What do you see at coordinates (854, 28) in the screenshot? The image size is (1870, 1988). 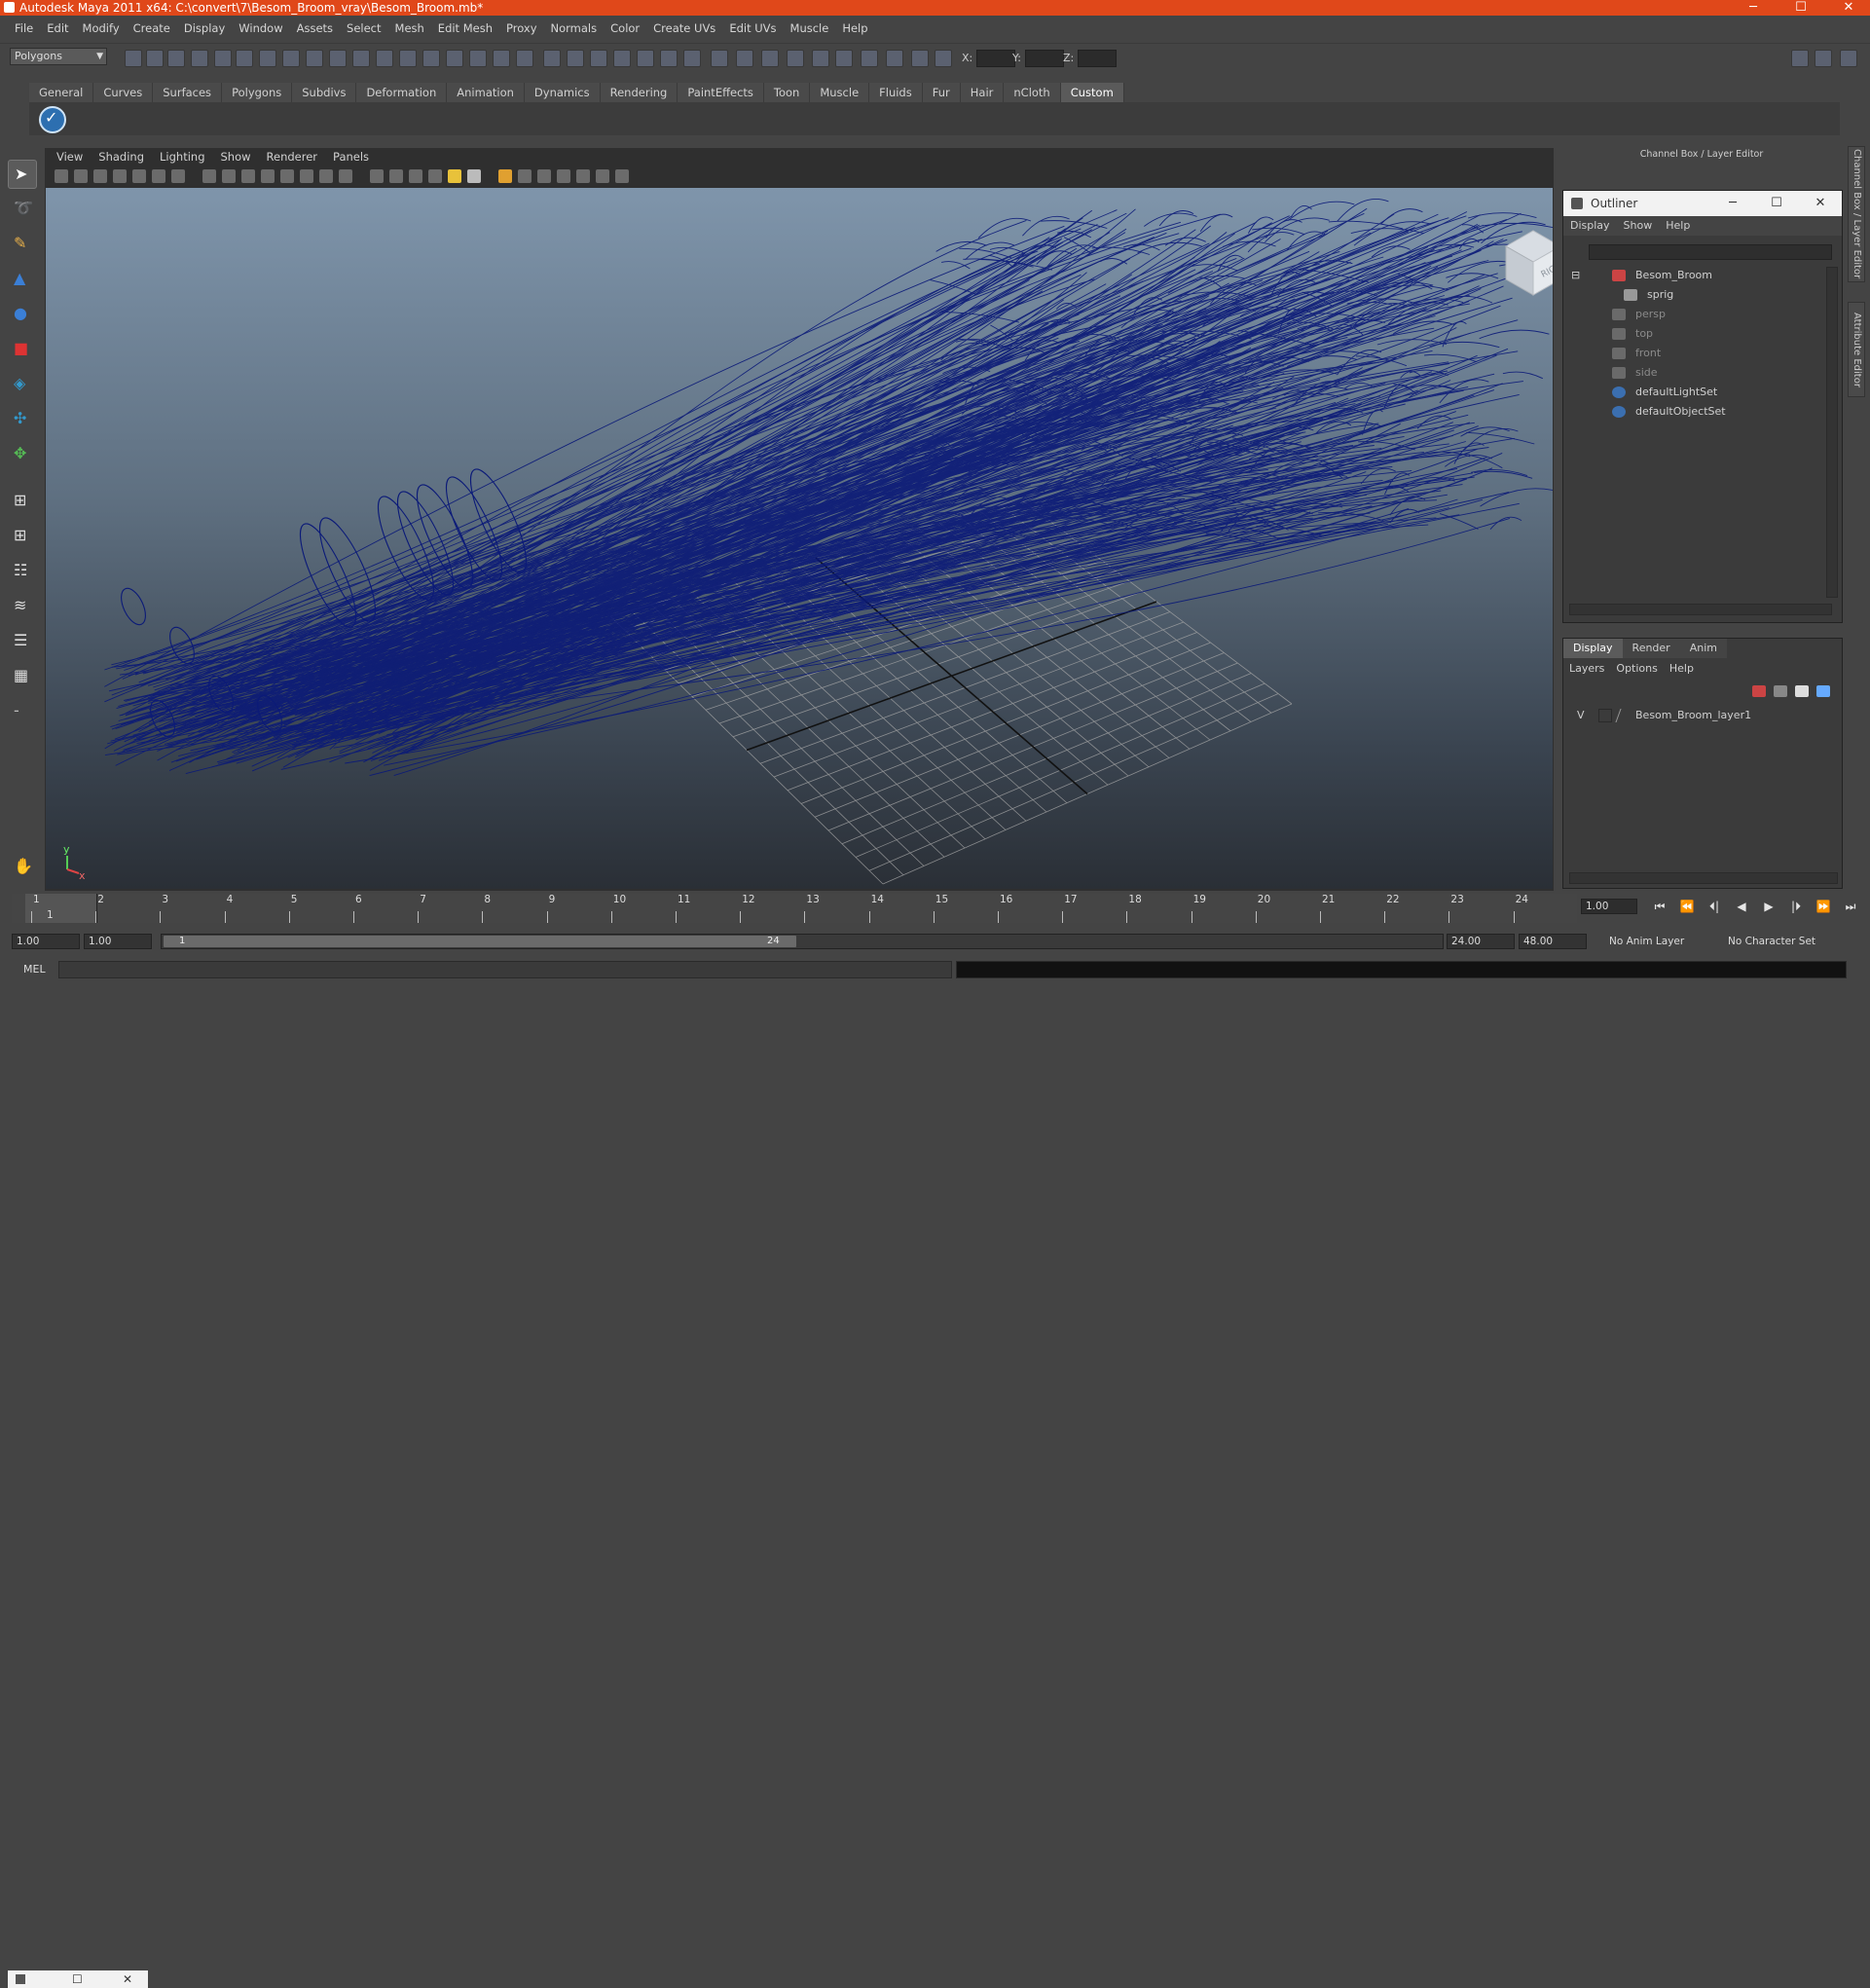 I see `menu-help: Help` at bounding box center [854, 28].